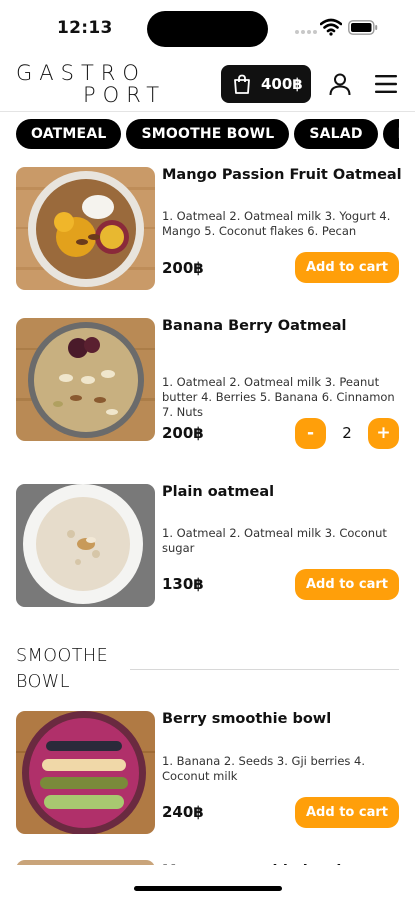  Describe the element at coordinates (264, 669) in the screenshot. I see `section-divider` at that location.